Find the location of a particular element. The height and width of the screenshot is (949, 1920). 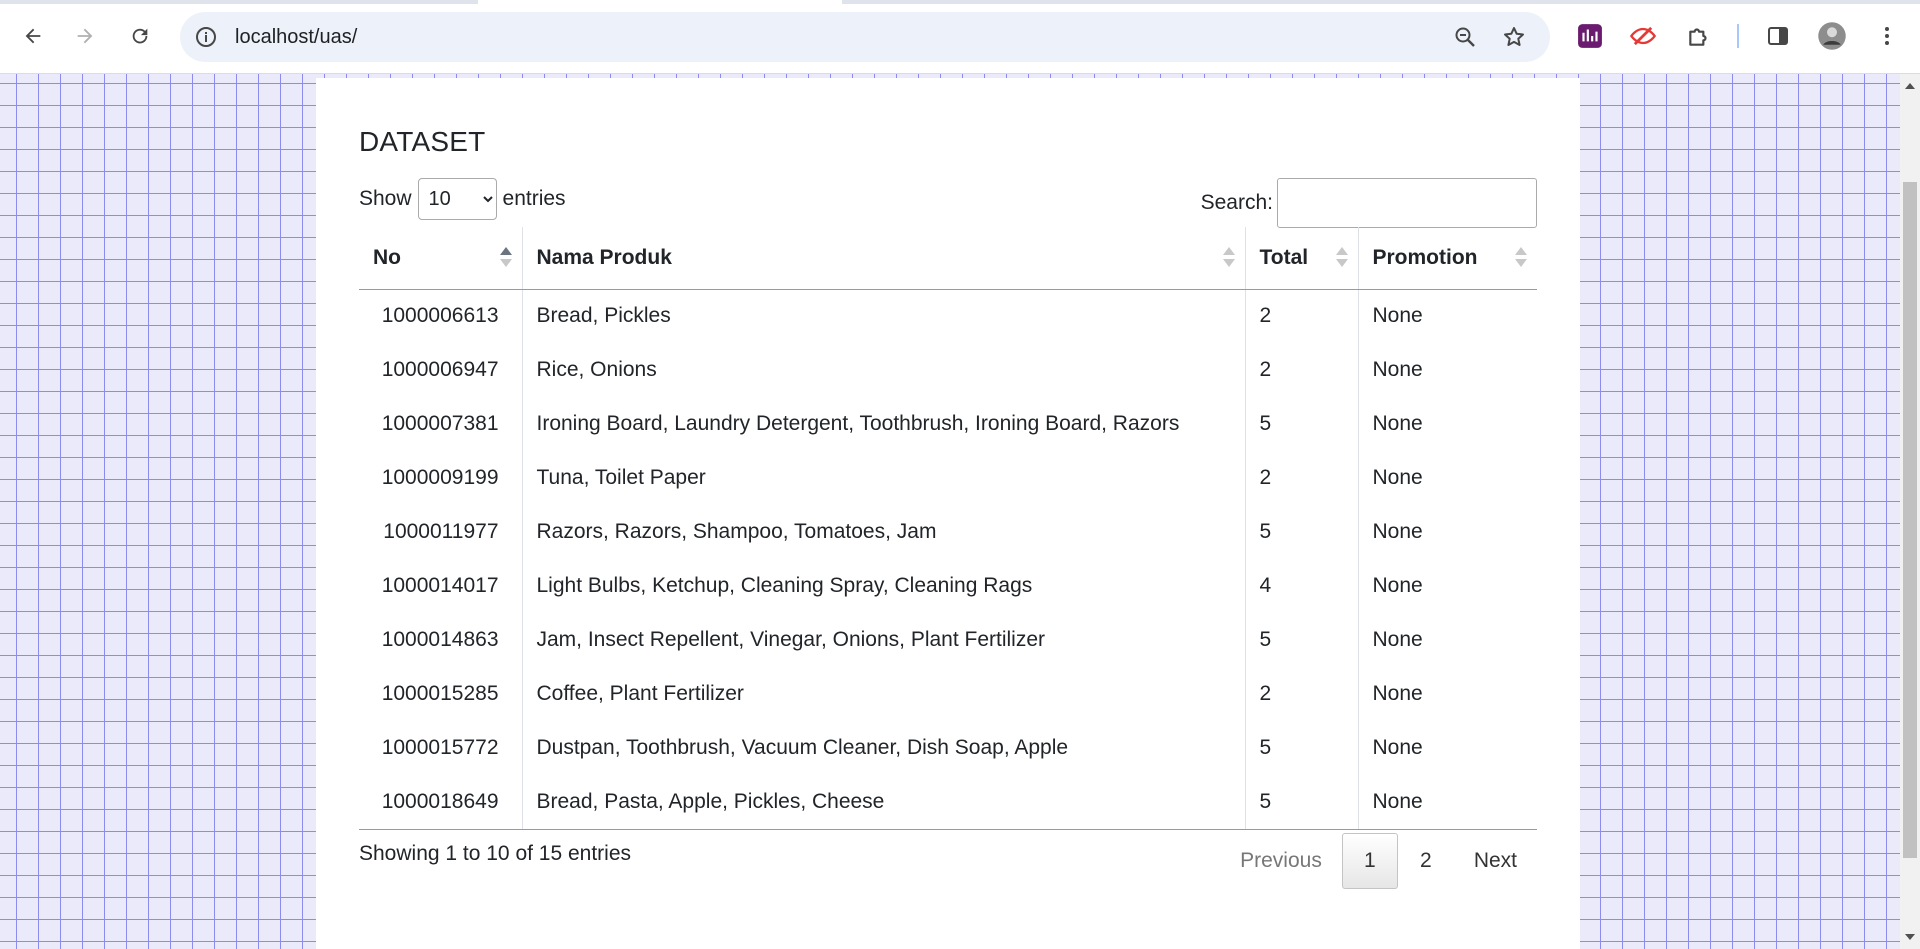

cell-no: 1000015285 is located at coordinates (440, 693).